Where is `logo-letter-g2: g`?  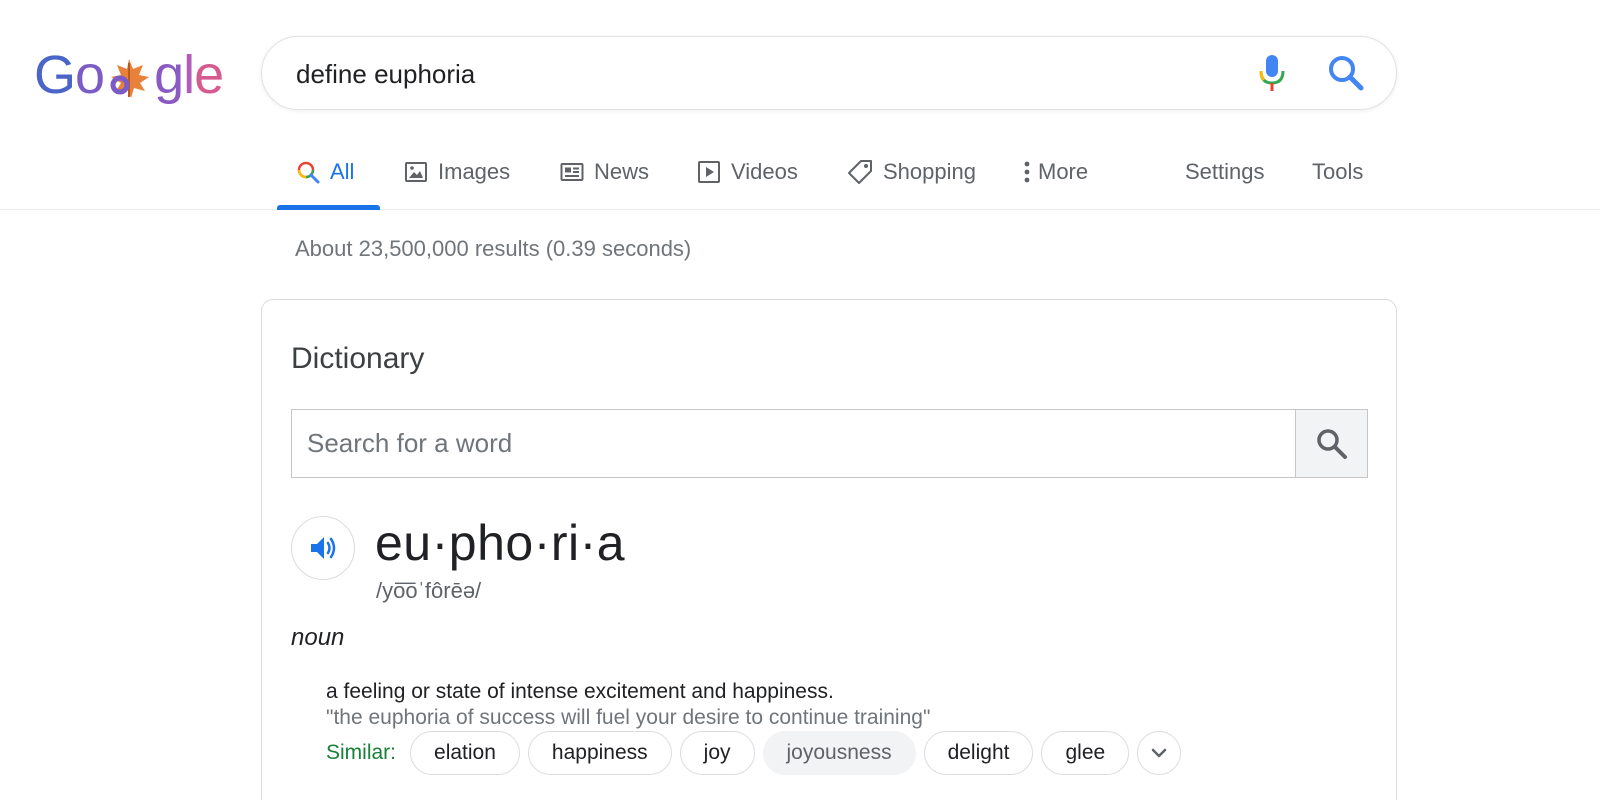
logo-letter-g2: g is located at coordinates (169, 75).